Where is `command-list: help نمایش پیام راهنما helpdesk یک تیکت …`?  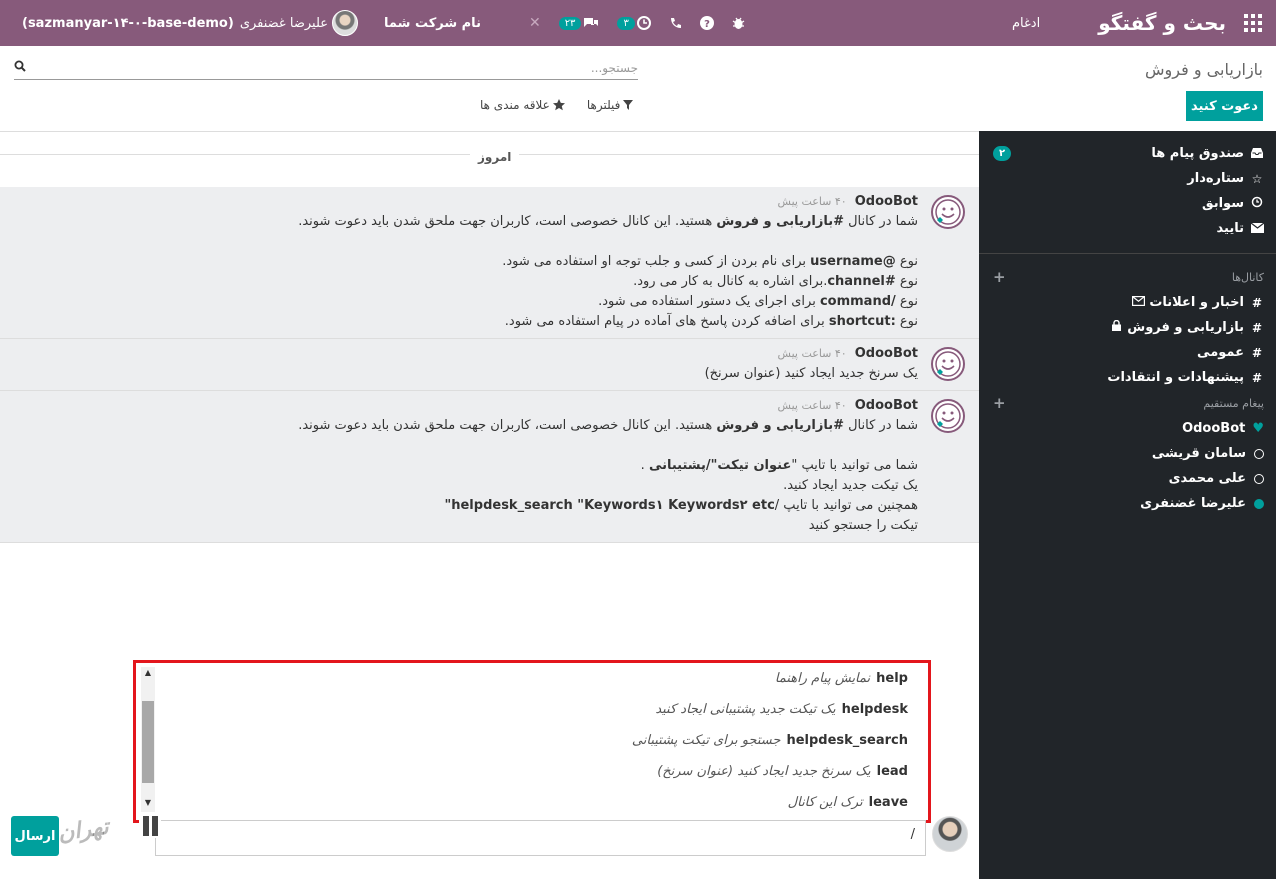 command-list: help نمایش پیام راهنما helpdesk یک تیکت … is located at coordinates (547, 738).